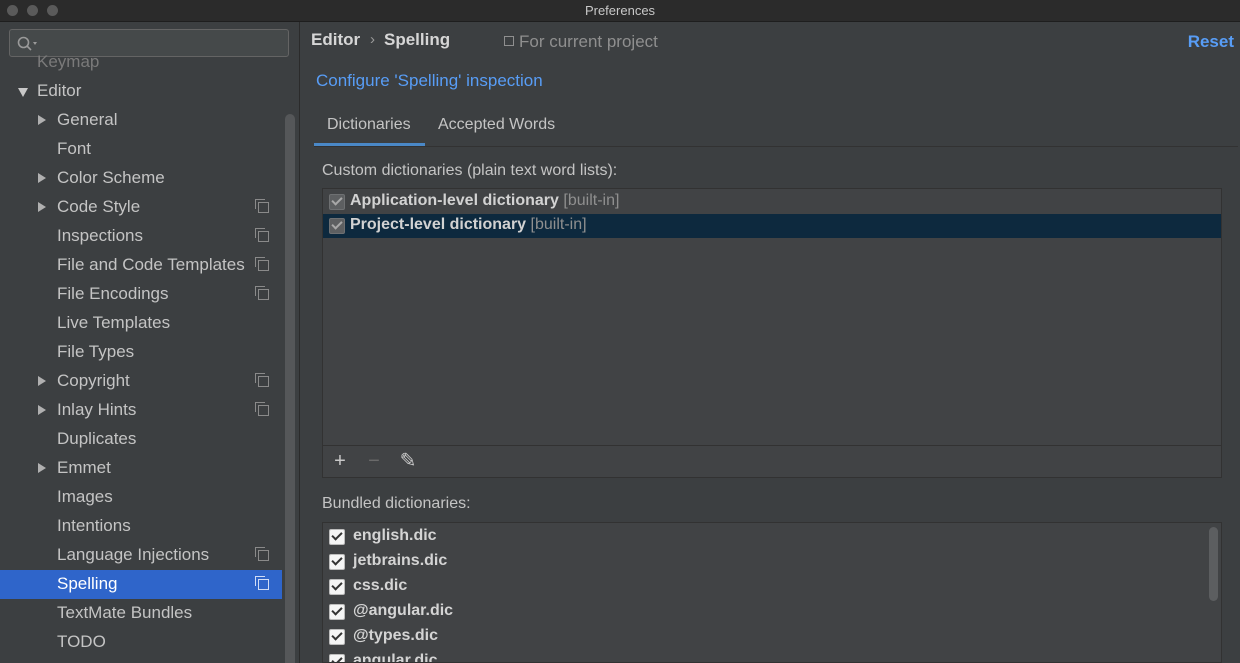 This screenshot has height=663, width=1240. I want to click on dictionary-name: @angular.dic, so click(403, 610).